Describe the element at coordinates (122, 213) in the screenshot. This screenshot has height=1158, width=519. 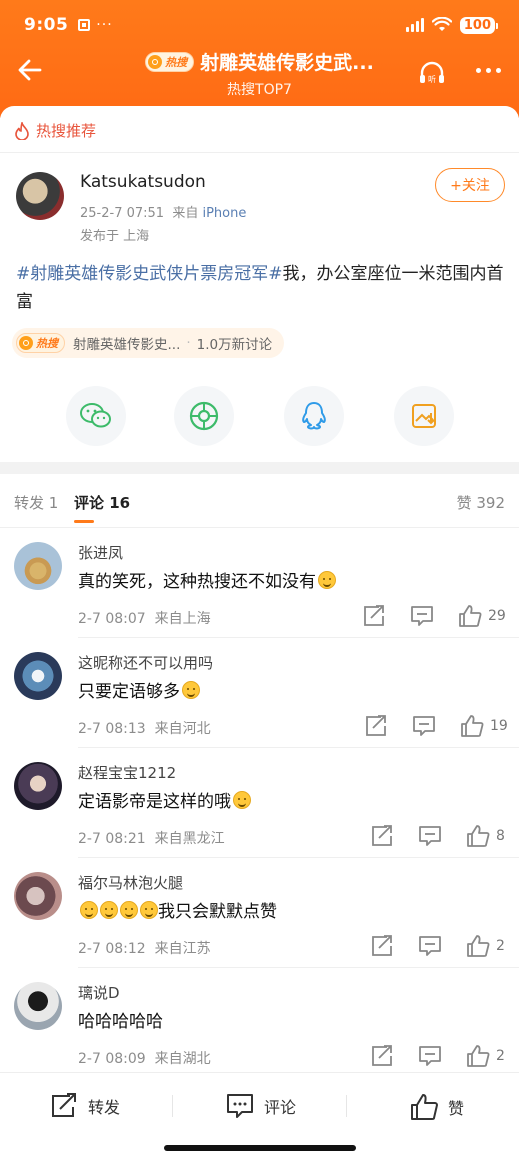
I see `post-datetime: 25-2-7 07:51` at that location.